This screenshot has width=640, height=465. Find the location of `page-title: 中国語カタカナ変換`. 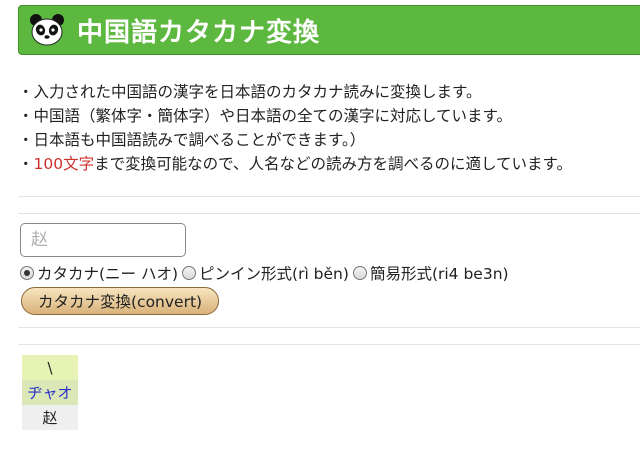

page-title: 中国語カタカナ変換 is located at coordinates (199, 32).